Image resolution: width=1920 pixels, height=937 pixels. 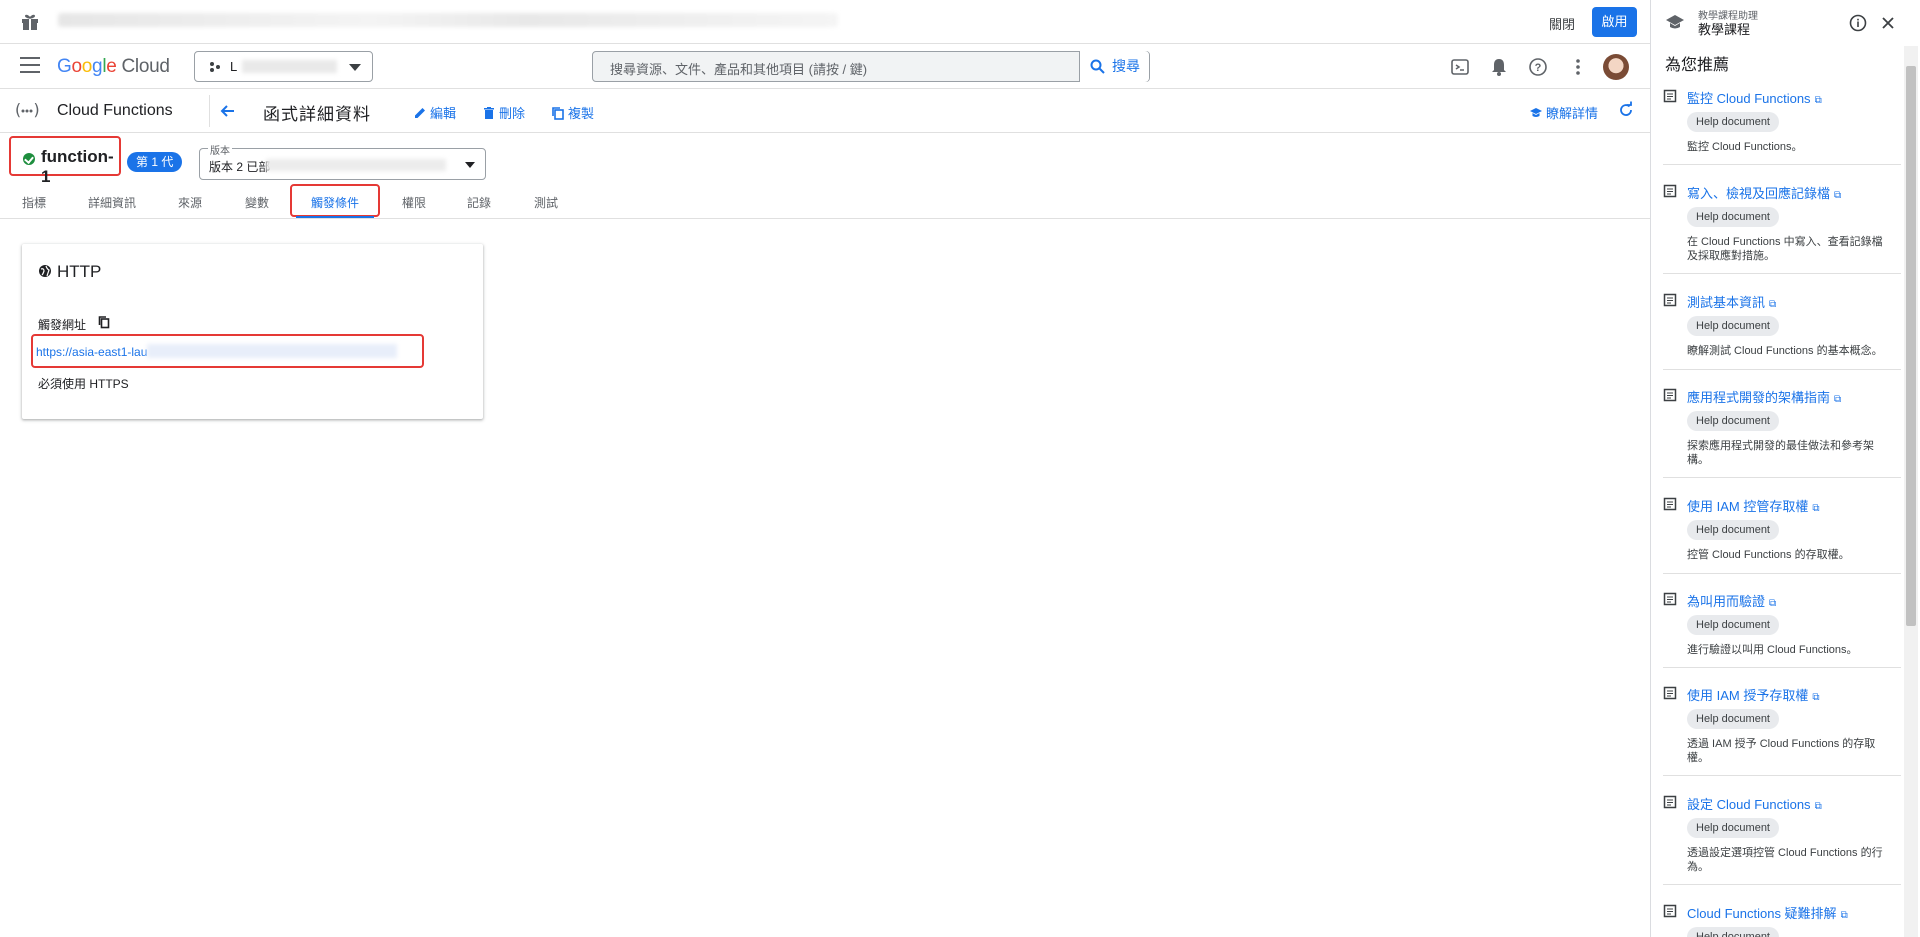 I want to click on recommendation-link: 監控 Cloud Functions, so click(x=1754, y=97).